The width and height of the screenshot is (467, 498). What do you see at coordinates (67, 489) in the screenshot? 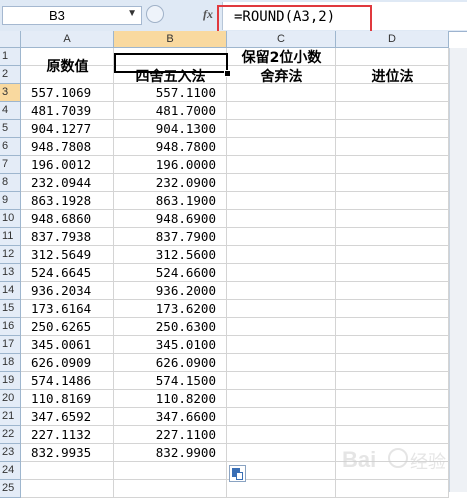
I see `cell-a25` at bounding box center [67, 489].